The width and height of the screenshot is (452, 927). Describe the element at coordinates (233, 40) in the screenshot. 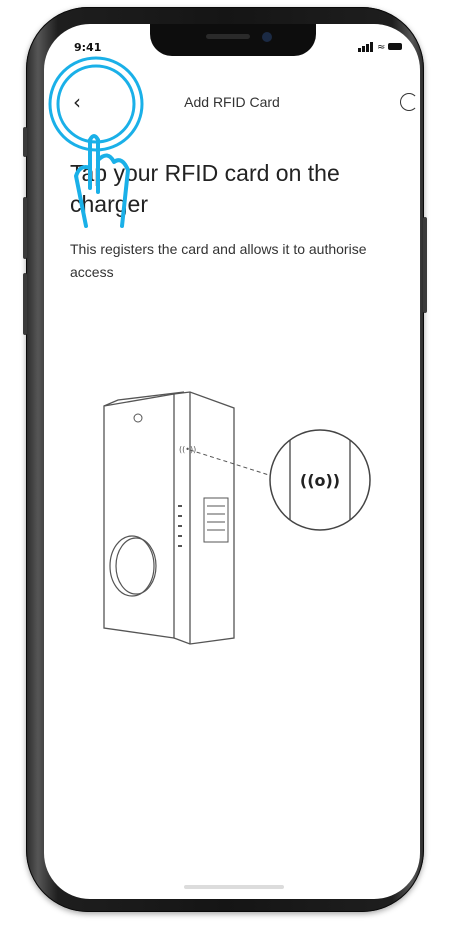

I see `notch` at that location.